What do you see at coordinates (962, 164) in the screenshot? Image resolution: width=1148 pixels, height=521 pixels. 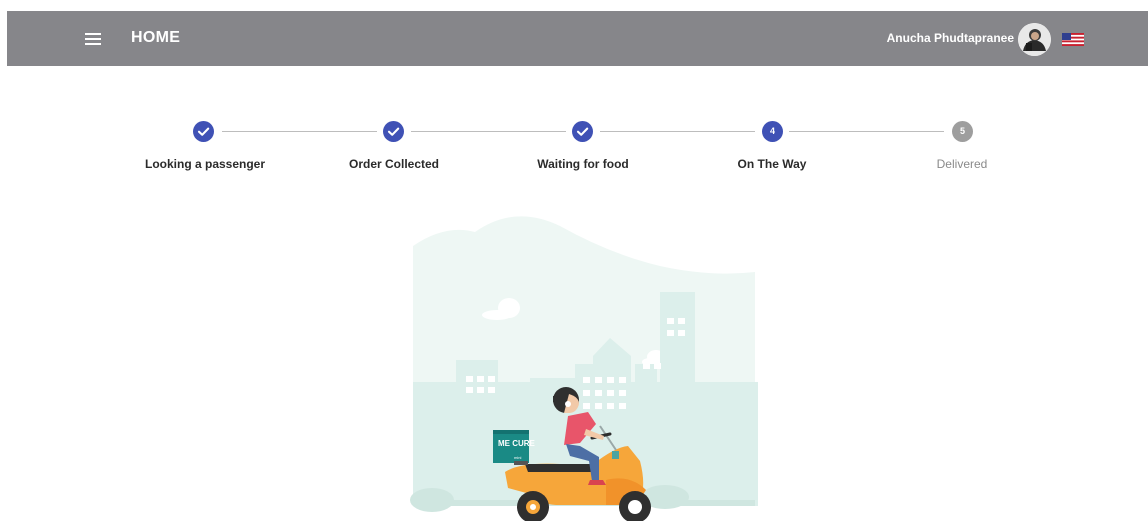 I see `step-5-label: Delivered` at bounding box center [962, 164].